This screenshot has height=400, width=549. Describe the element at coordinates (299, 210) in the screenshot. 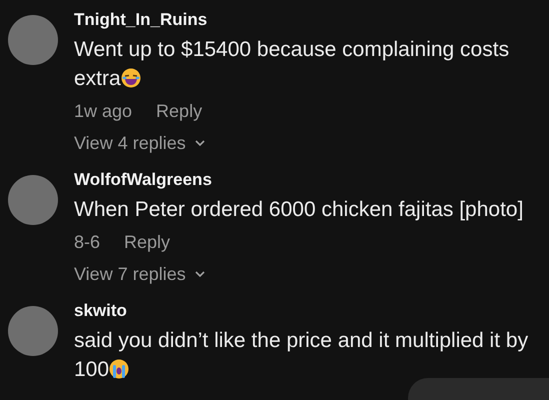

I see `comment-text: When Peter ordered 6000 chicken fajitas [photo]` at that location.